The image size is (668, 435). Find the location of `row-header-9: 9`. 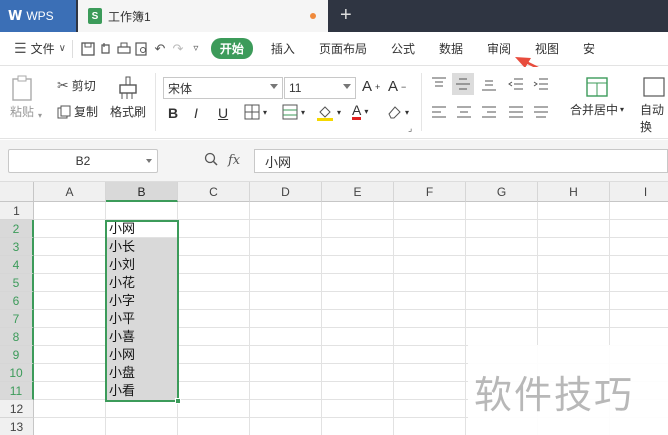

row-header-9: 9 is located at coordinates (17, 355).